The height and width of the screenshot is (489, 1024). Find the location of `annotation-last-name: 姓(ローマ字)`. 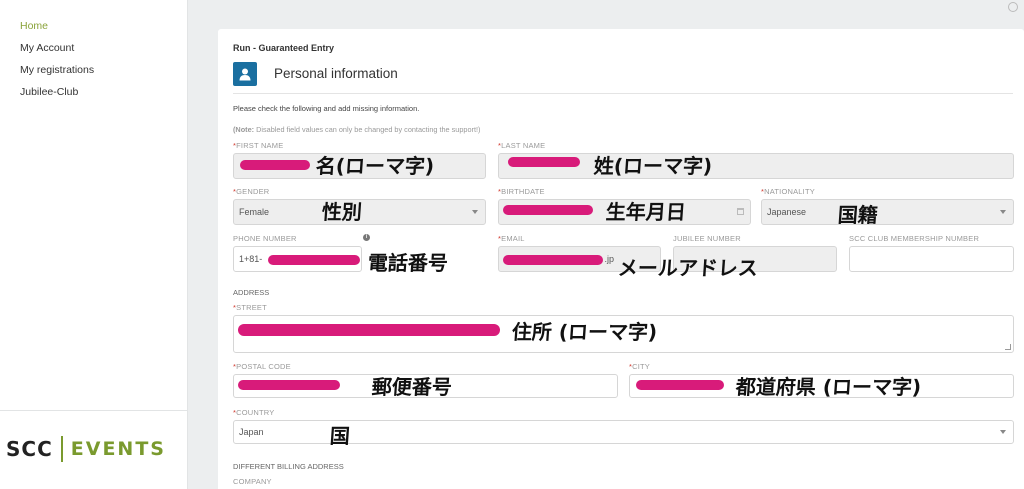

annotation-last-name: 姓(ローマ字) is located at coordinates (653, 166).